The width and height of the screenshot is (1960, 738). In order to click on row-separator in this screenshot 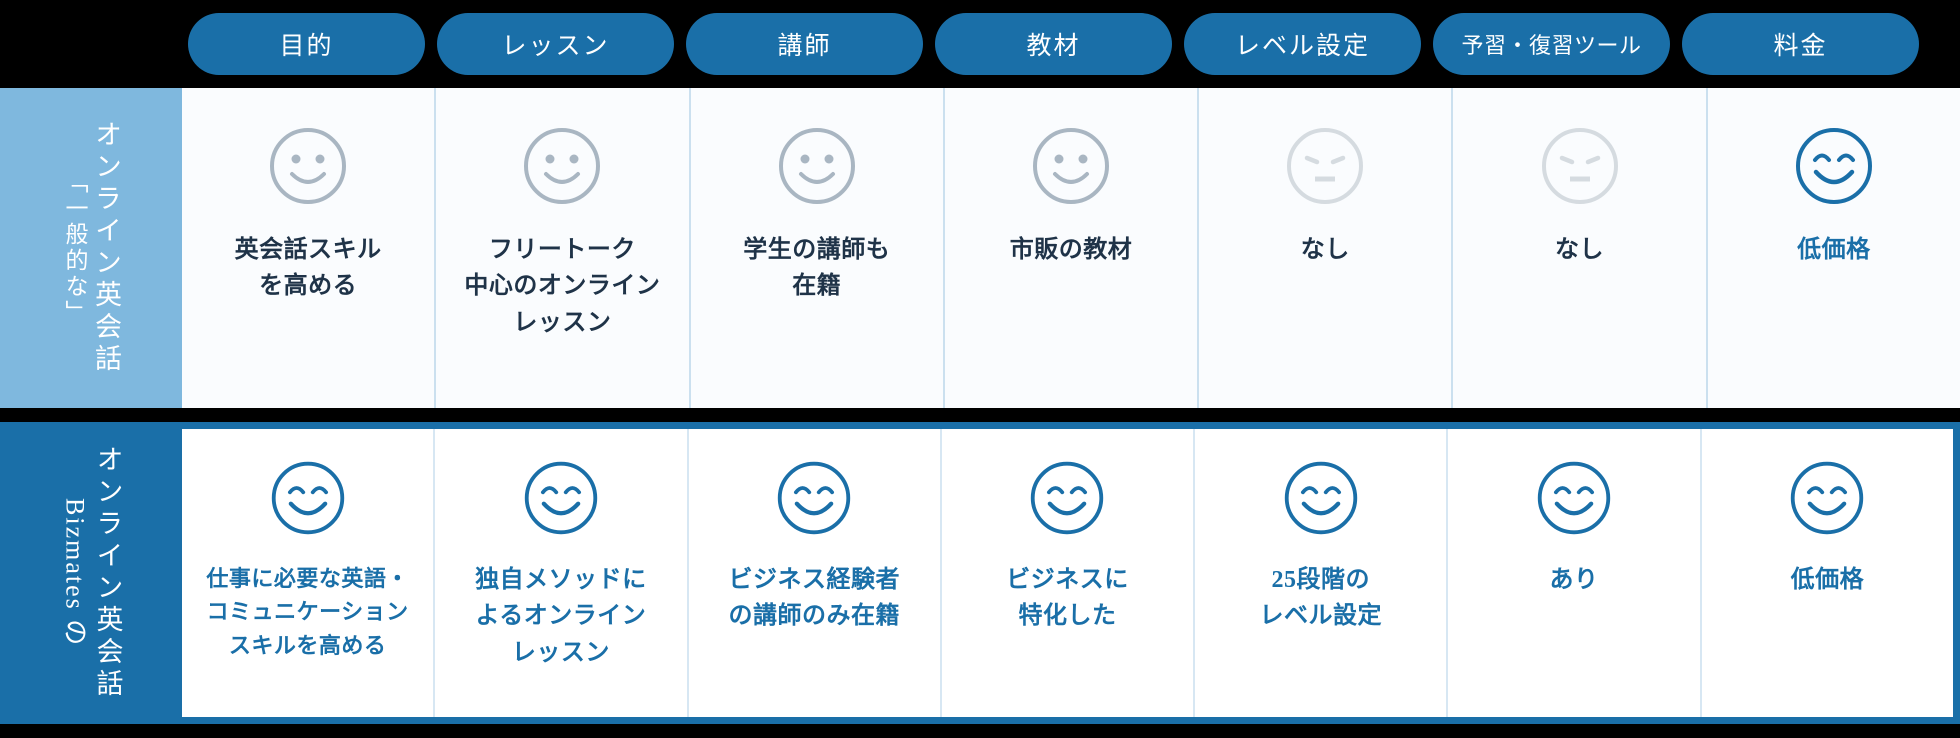, I will do `click(980, 415)`.